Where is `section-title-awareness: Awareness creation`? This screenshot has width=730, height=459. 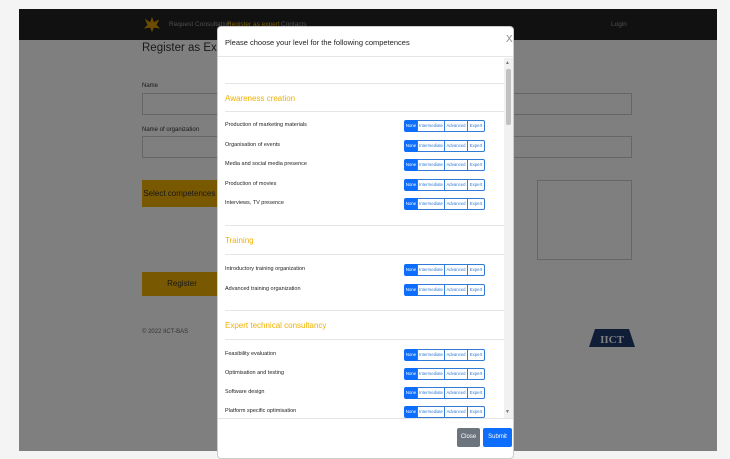 section-title-awareness: Awareness creation is located at coordinates (260, 98).